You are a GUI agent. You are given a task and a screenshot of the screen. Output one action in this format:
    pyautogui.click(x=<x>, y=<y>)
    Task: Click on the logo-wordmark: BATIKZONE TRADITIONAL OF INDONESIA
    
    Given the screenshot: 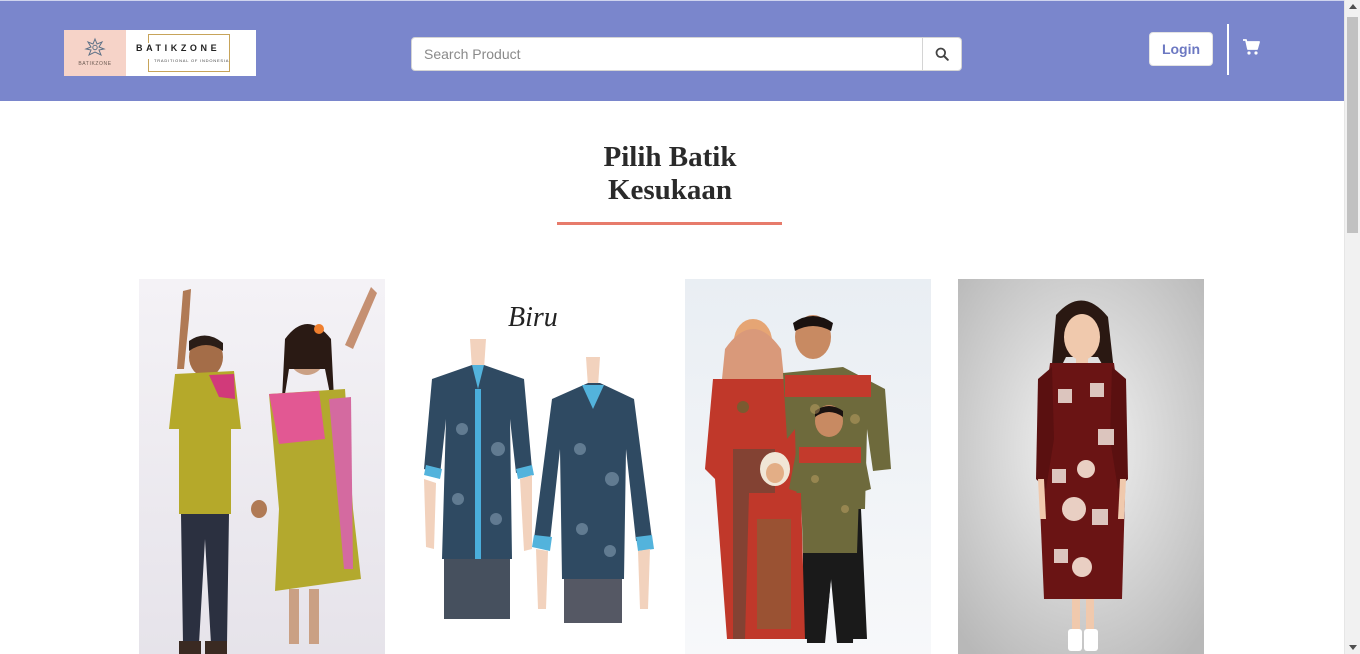 What is the action you would take?
    pyautogui.click(x=191, y=53)
    